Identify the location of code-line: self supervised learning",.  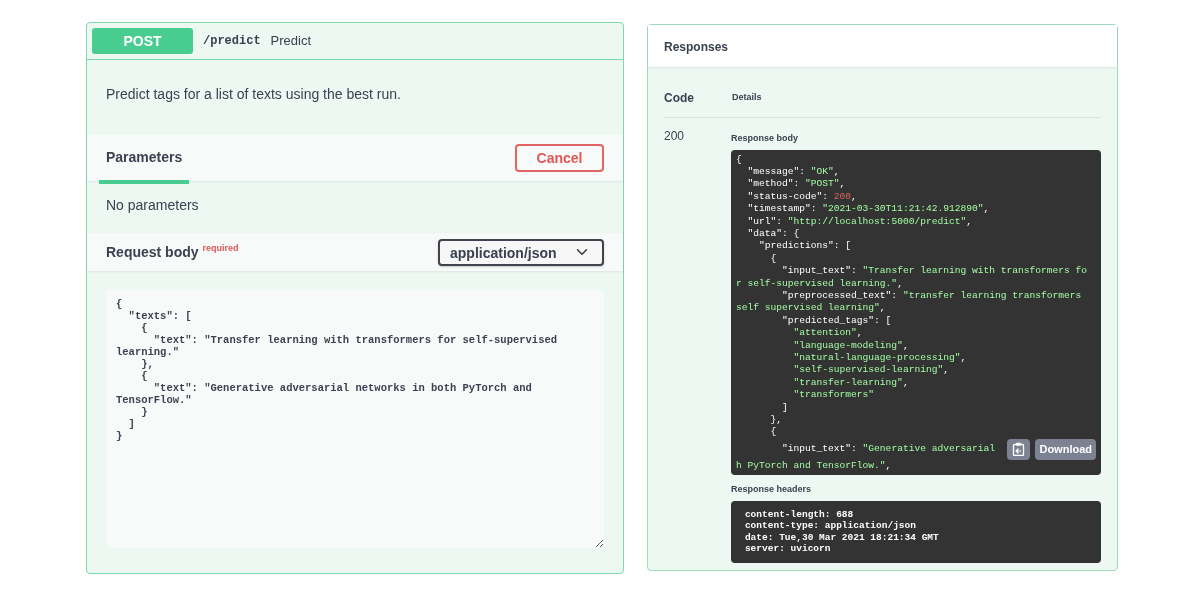
(811, 308).